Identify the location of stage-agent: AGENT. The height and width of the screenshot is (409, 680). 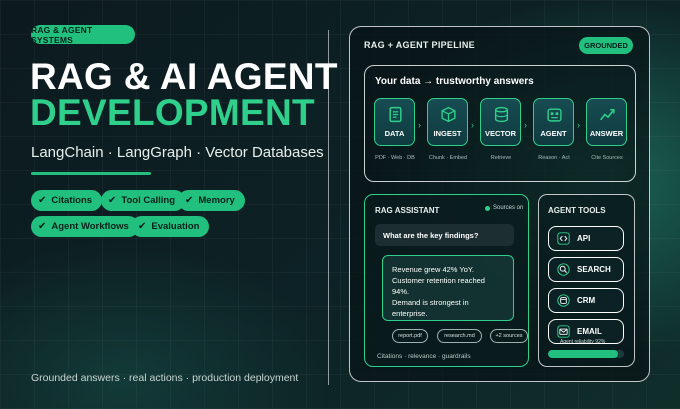
(553, 122).